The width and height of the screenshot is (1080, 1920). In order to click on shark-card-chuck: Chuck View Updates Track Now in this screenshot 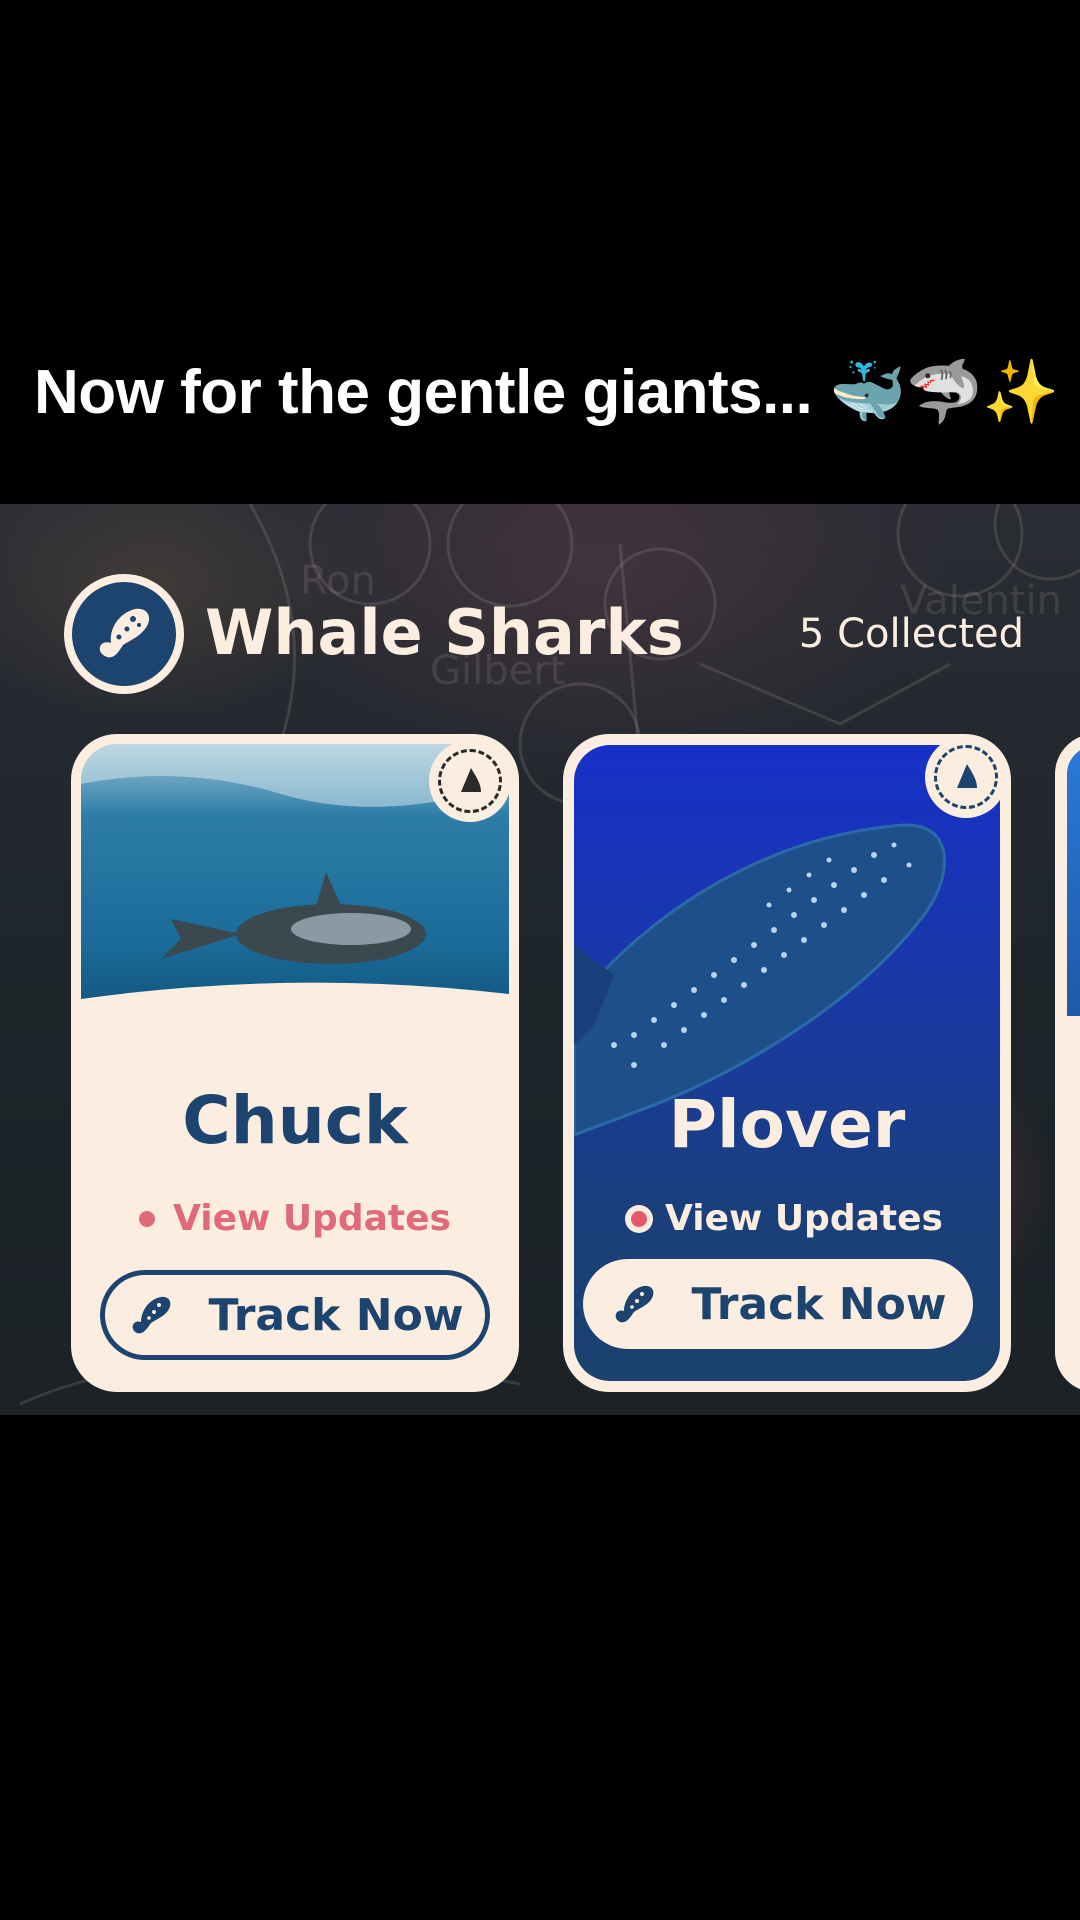, I will do `click(295, 1063)`.